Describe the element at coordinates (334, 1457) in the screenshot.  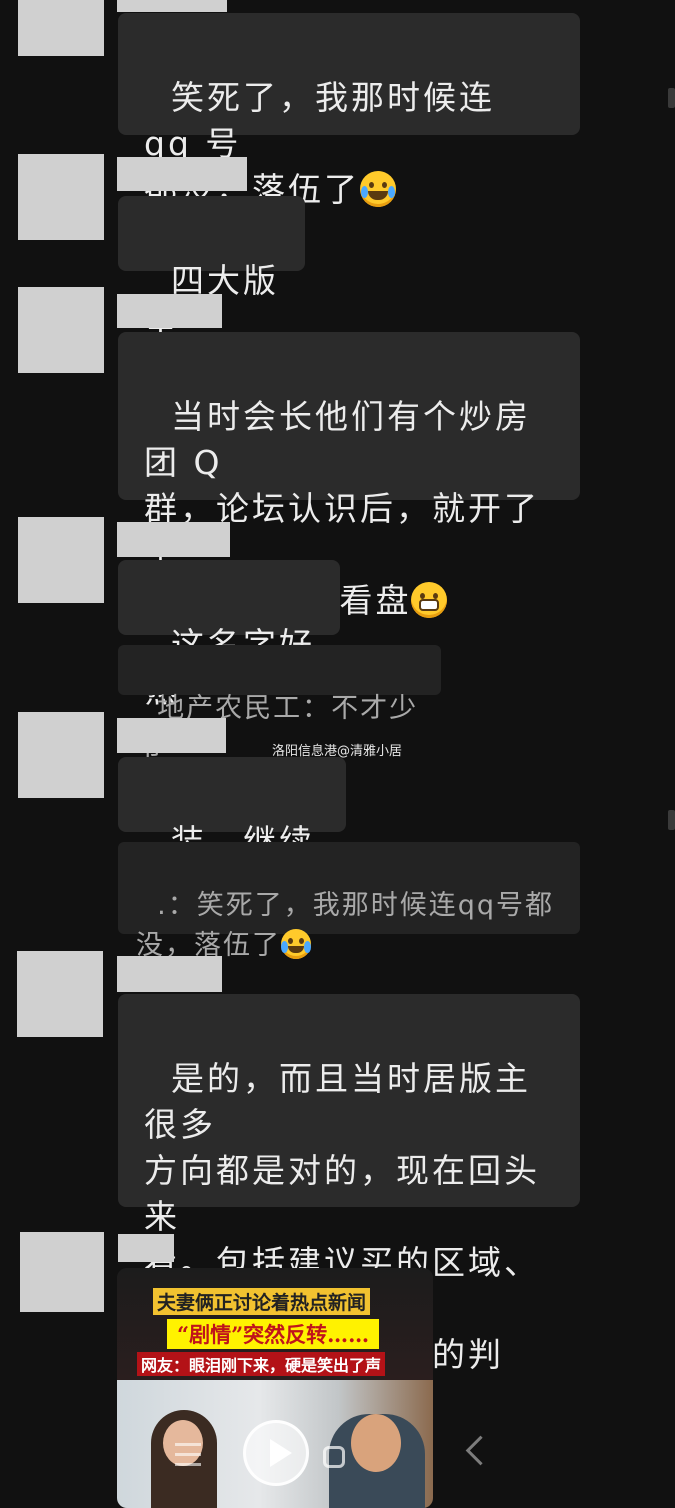
I see `home-icon` at that location.